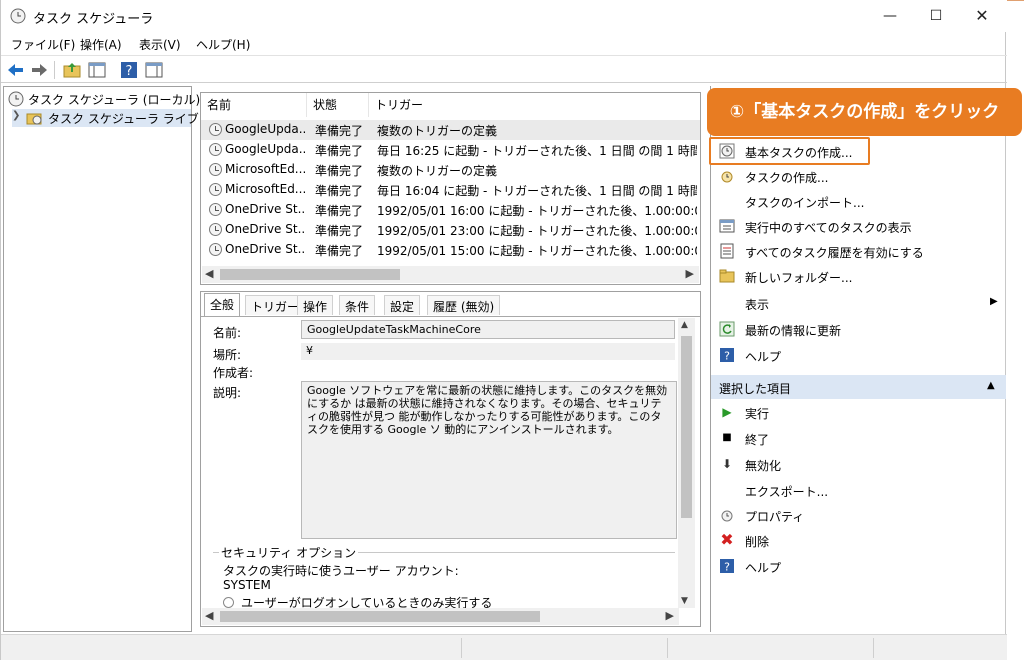  I want to click on name-field: GoogleUpdateTaskMachineCore, so click(488, 329).